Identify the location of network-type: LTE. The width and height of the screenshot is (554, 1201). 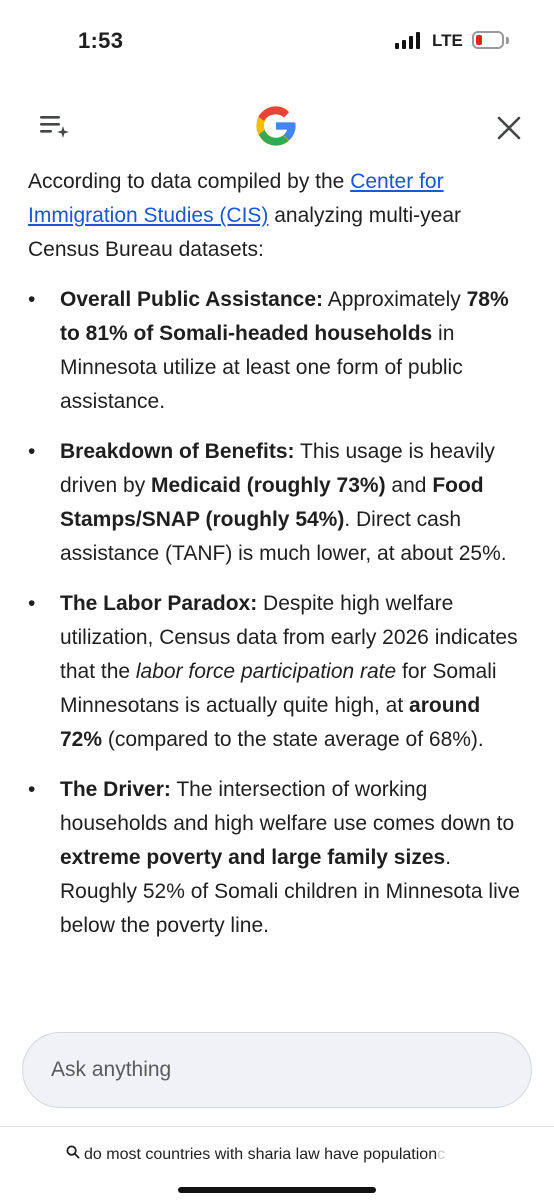
(447, 40).